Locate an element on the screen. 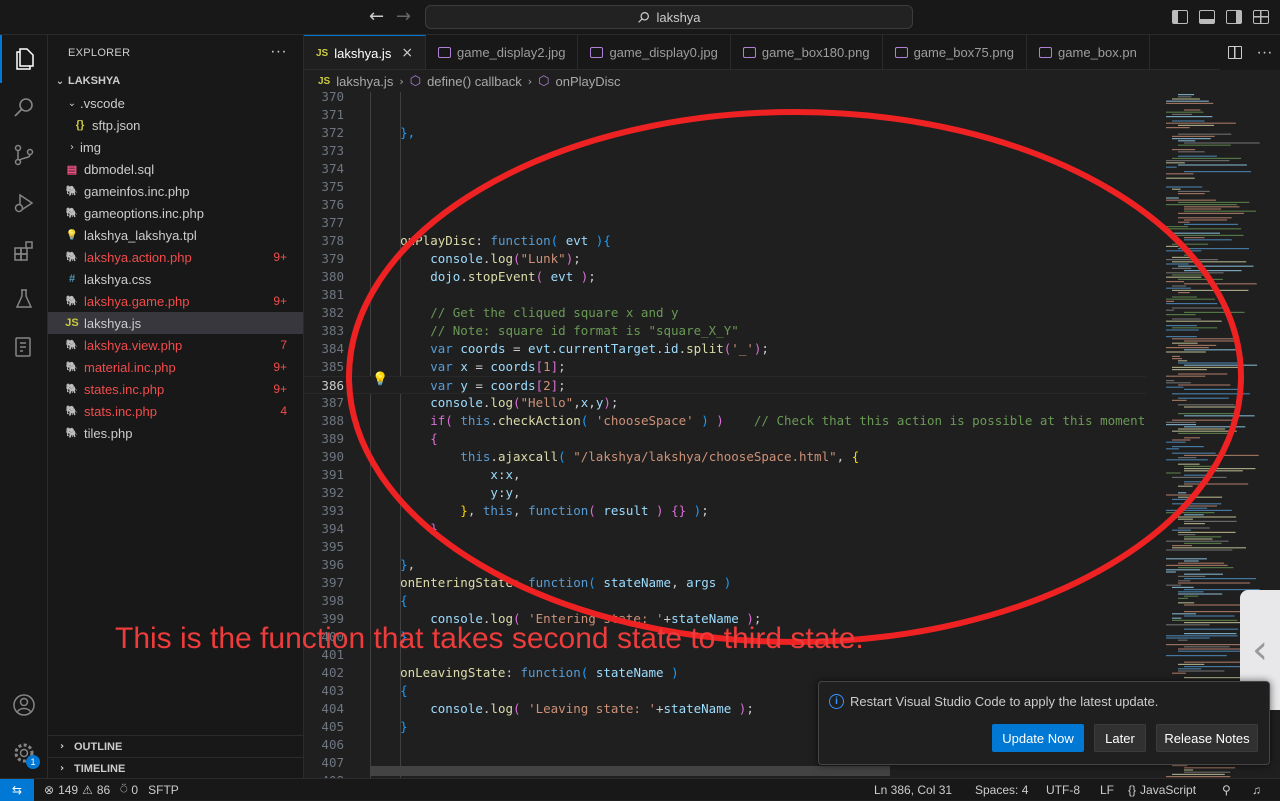 The height and width of the screenshot is (801, 1280). remote-explorer-activity is located at coordinates (24, 347).